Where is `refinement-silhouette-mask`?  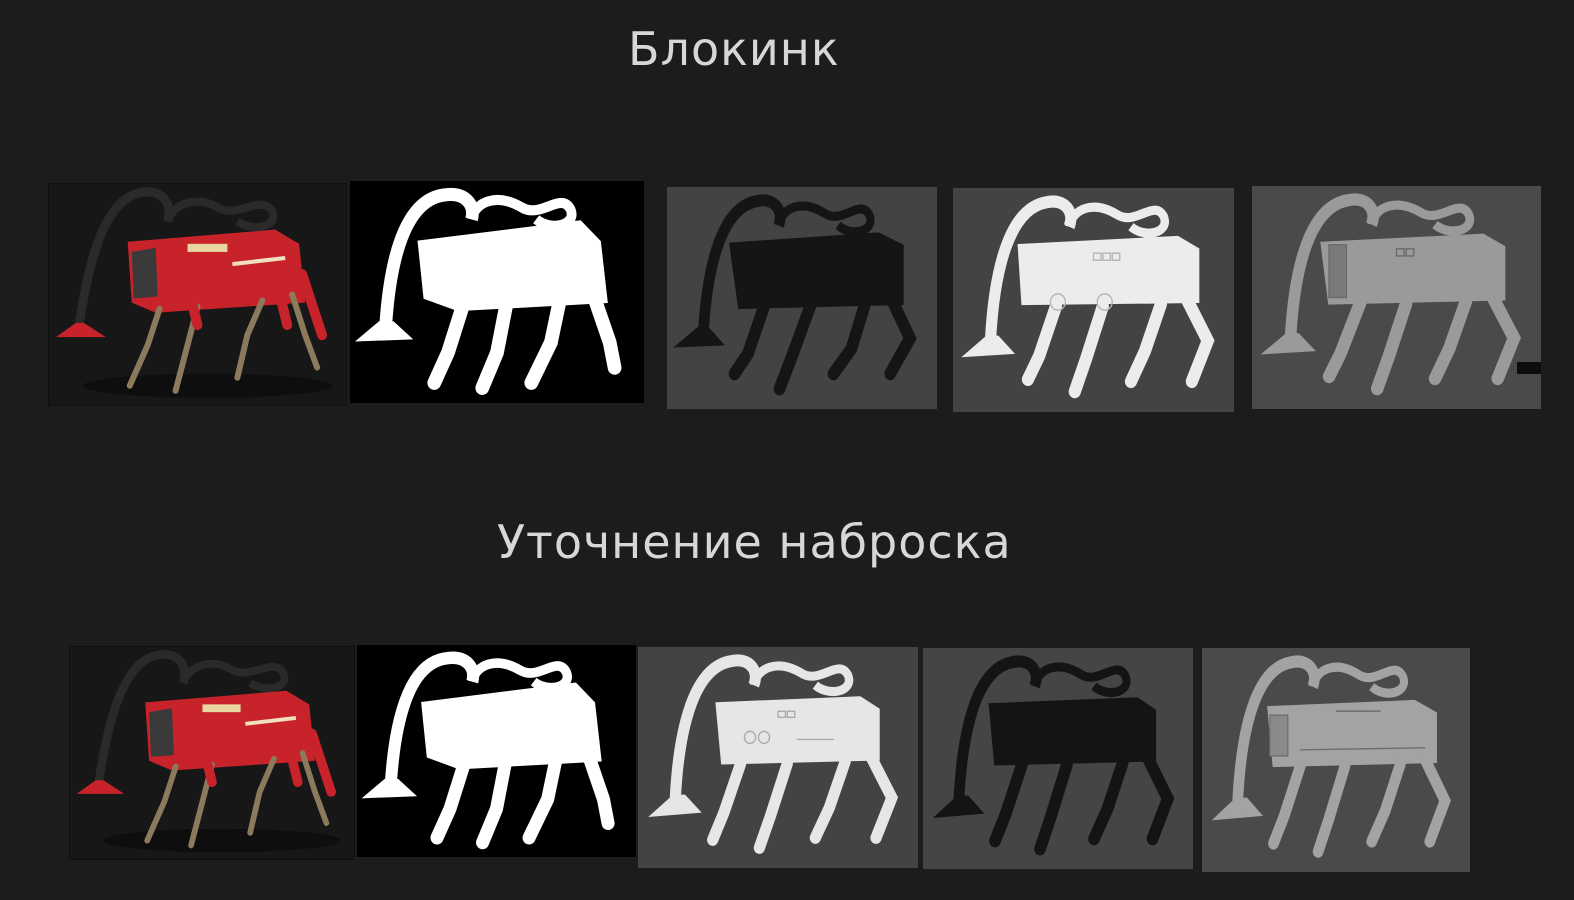 refinement-silhouette-mask is located at coordinates (496, 751).